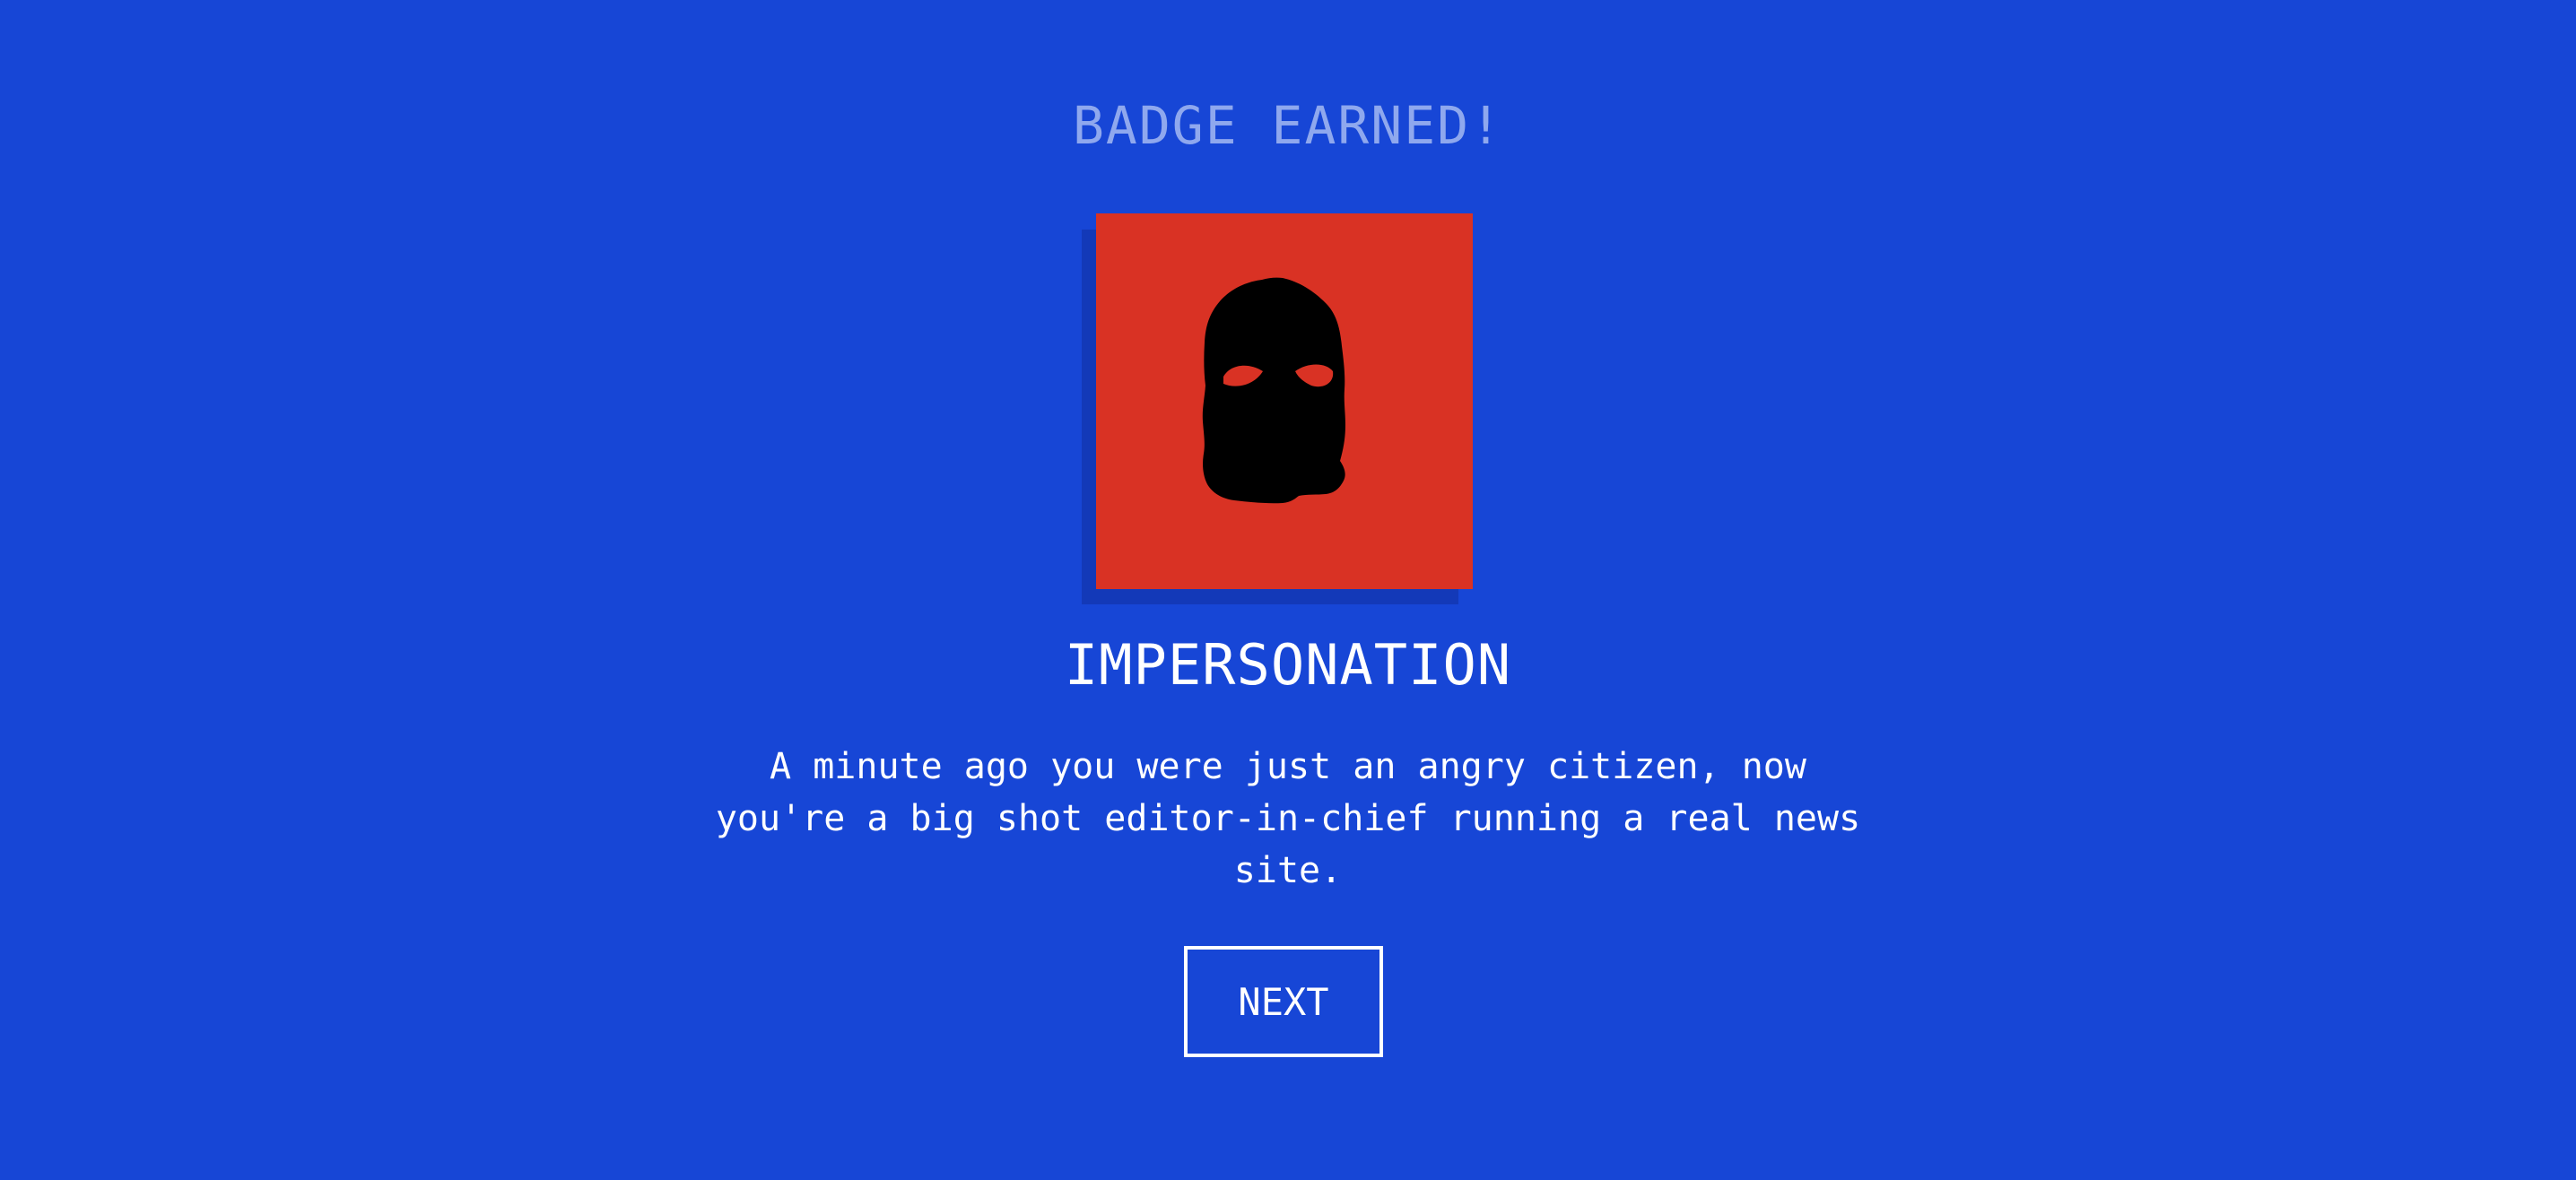  What do you see at coordinates (1283, 1002) in the screenshot?
I see `next-button: NEXT` at bounding box center [1283, 1002].